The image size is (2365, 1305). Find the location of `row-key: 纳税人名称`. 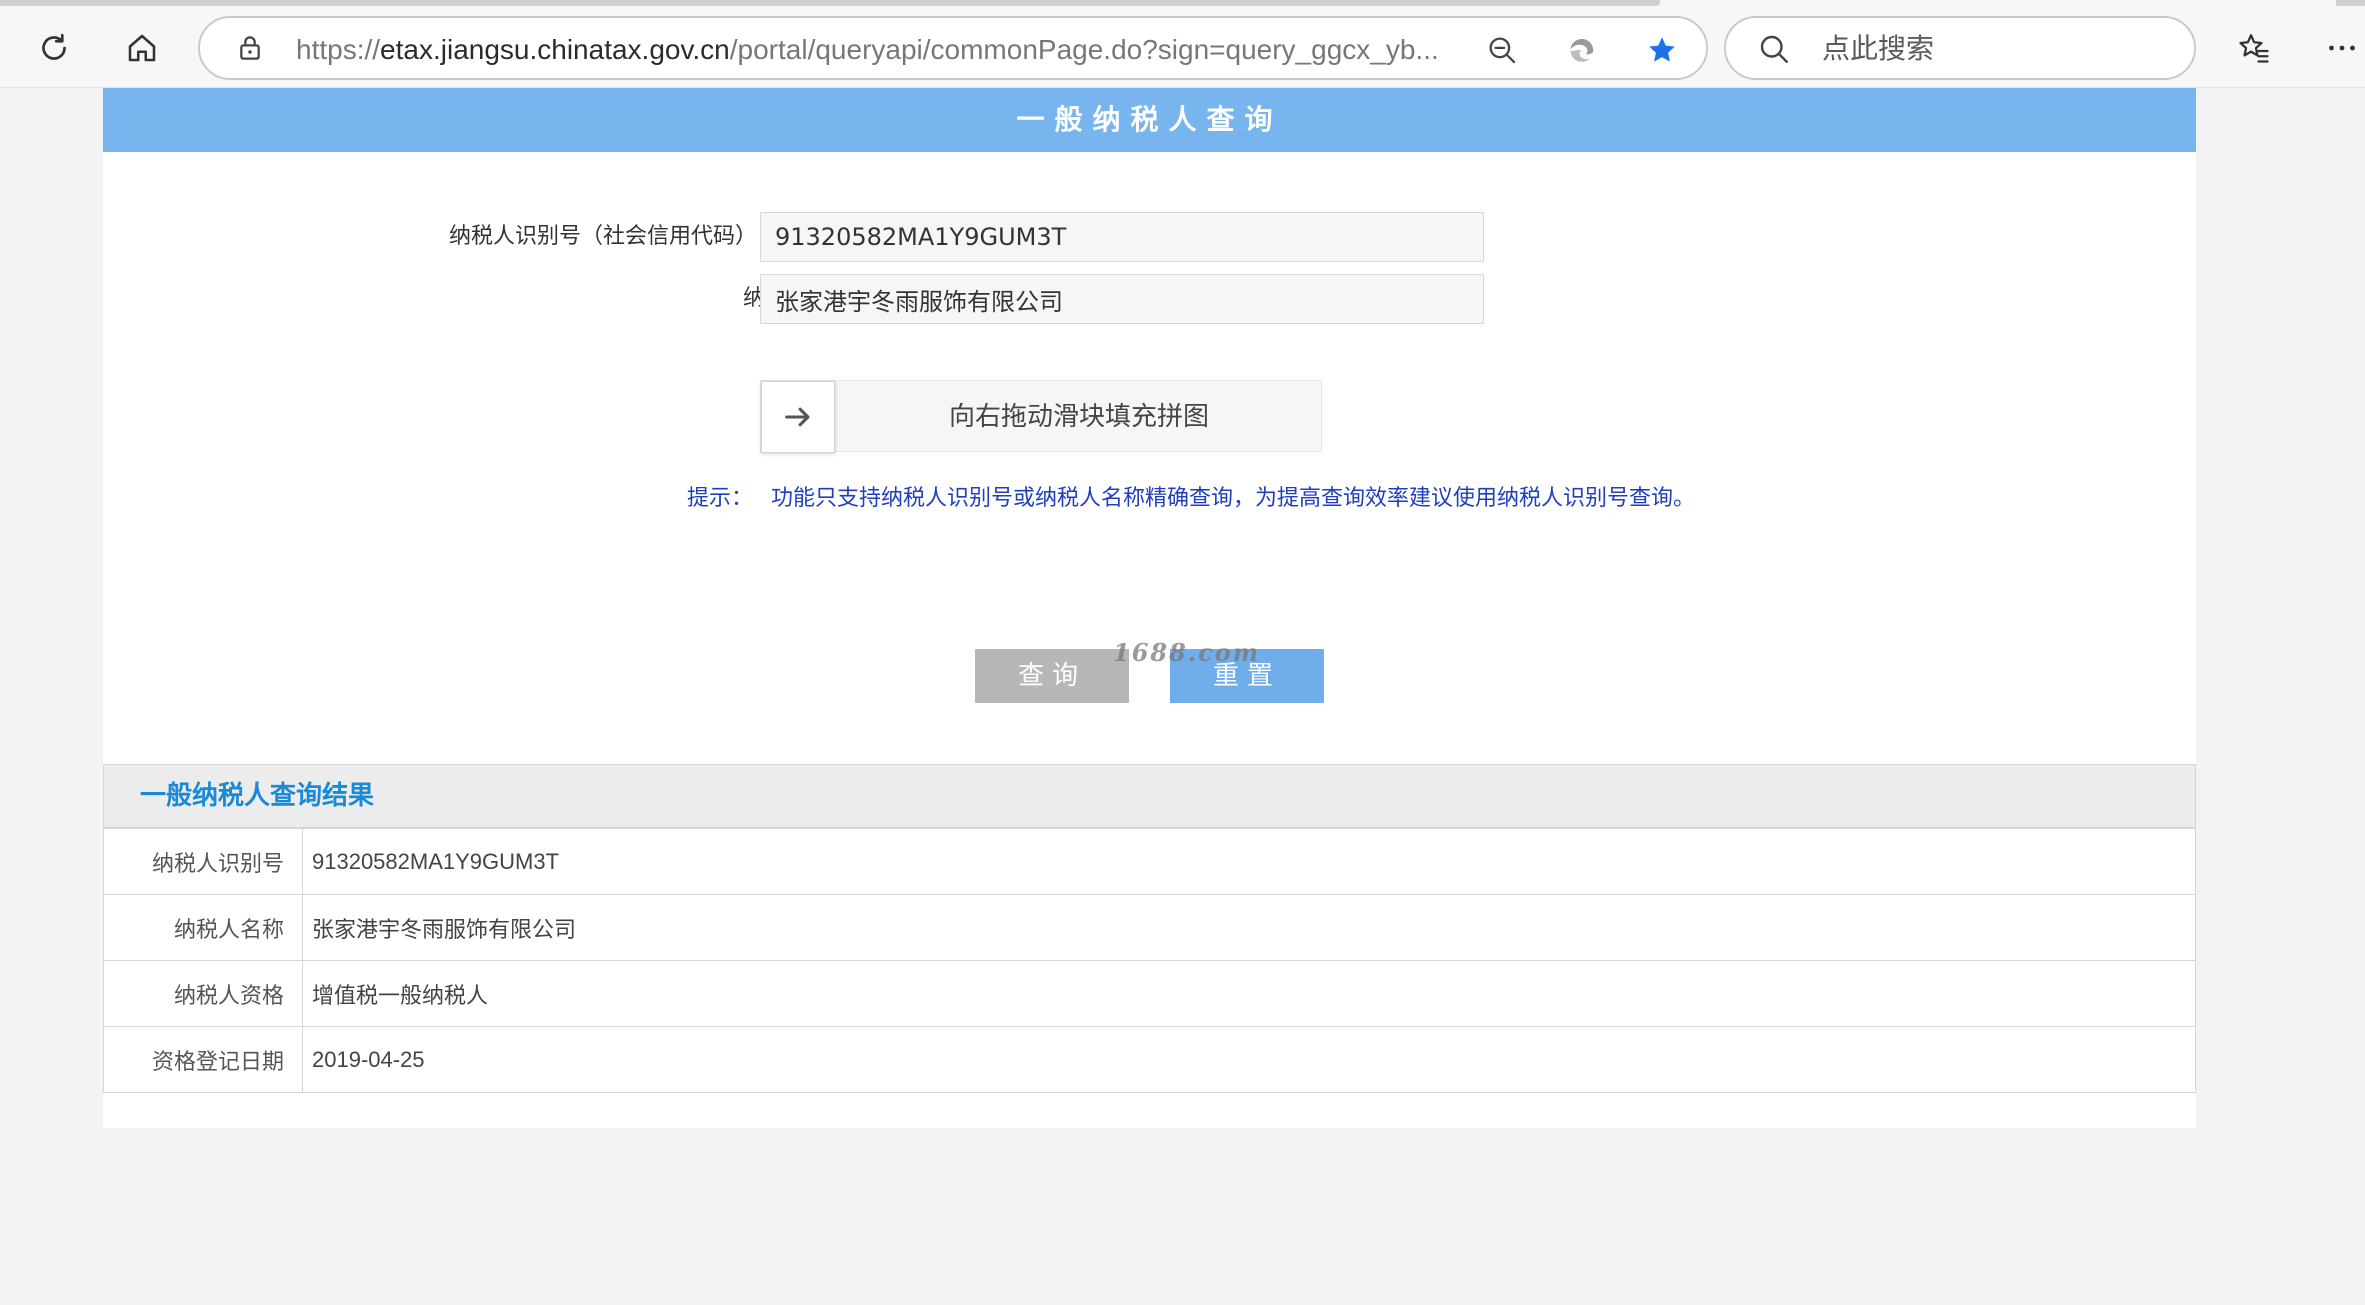

row-key: 纳税人名称 is located at coordinates (203, 927).